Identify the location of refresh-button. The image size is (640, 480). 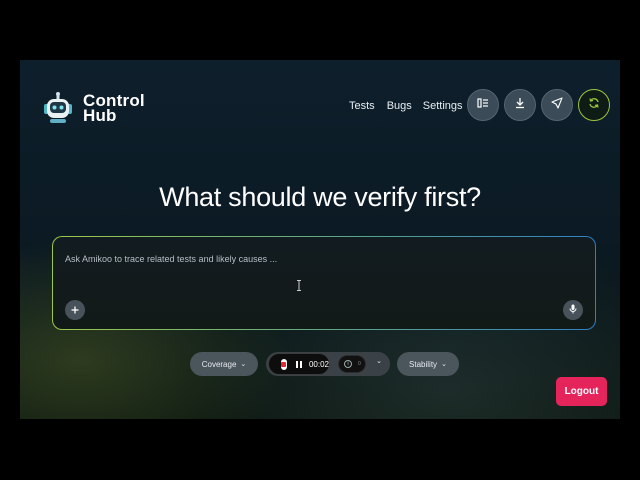
(594, 105).